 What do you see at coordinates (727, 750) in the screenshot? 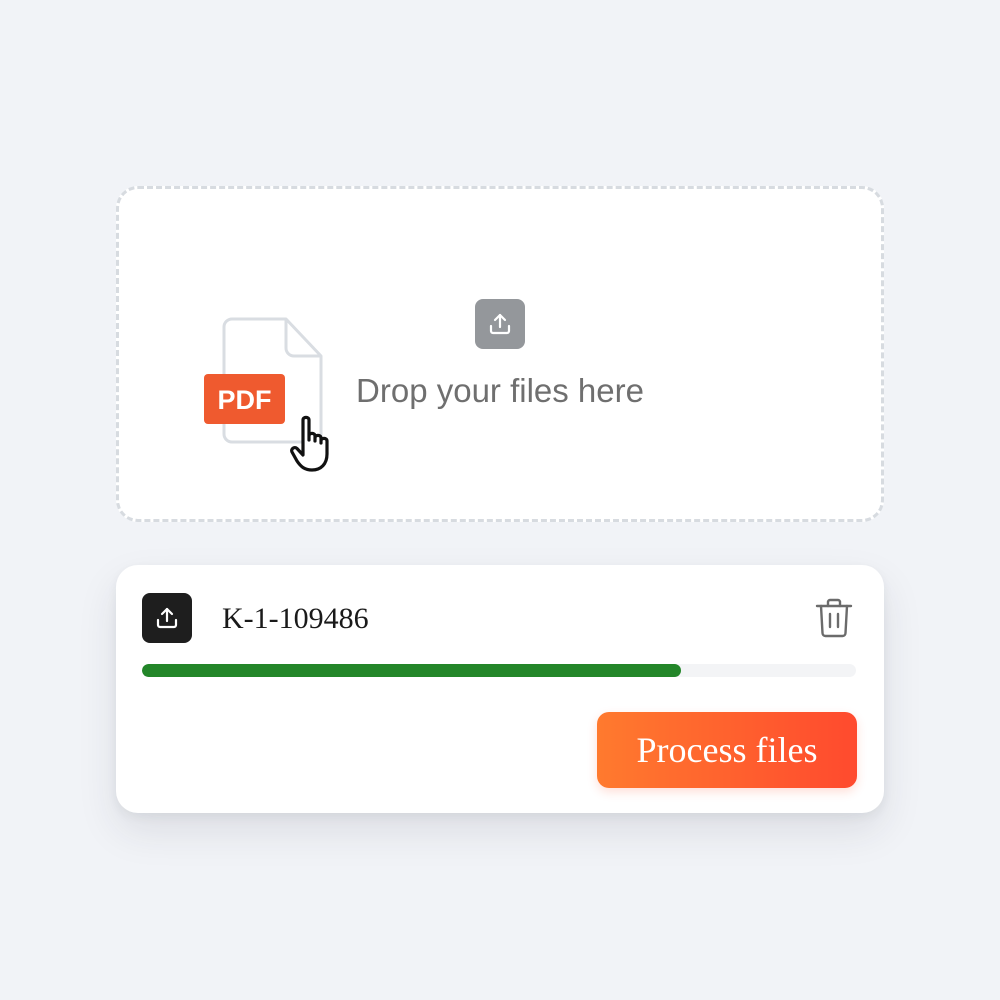
I see `process-files-button: Process files` at bounding box center [727, 750].